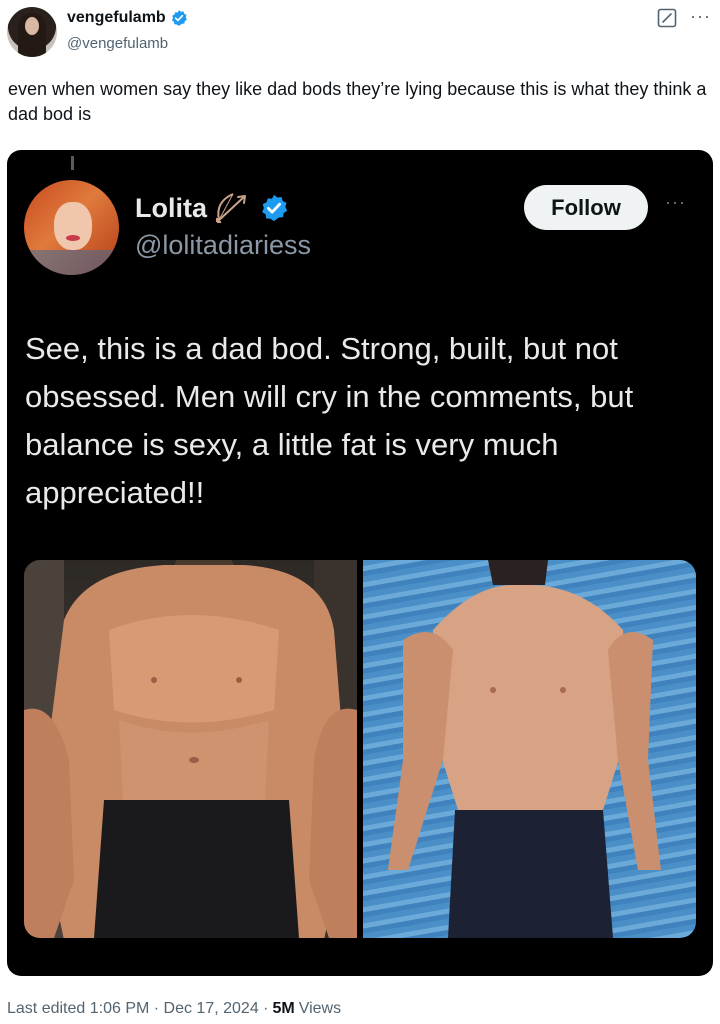 This screenshot has height=1024, width=720. Describe the element at coordinates (360, 35) in the screenshot. I see `tweet-header: vengefulamb @vengefulamb ···` at that location.